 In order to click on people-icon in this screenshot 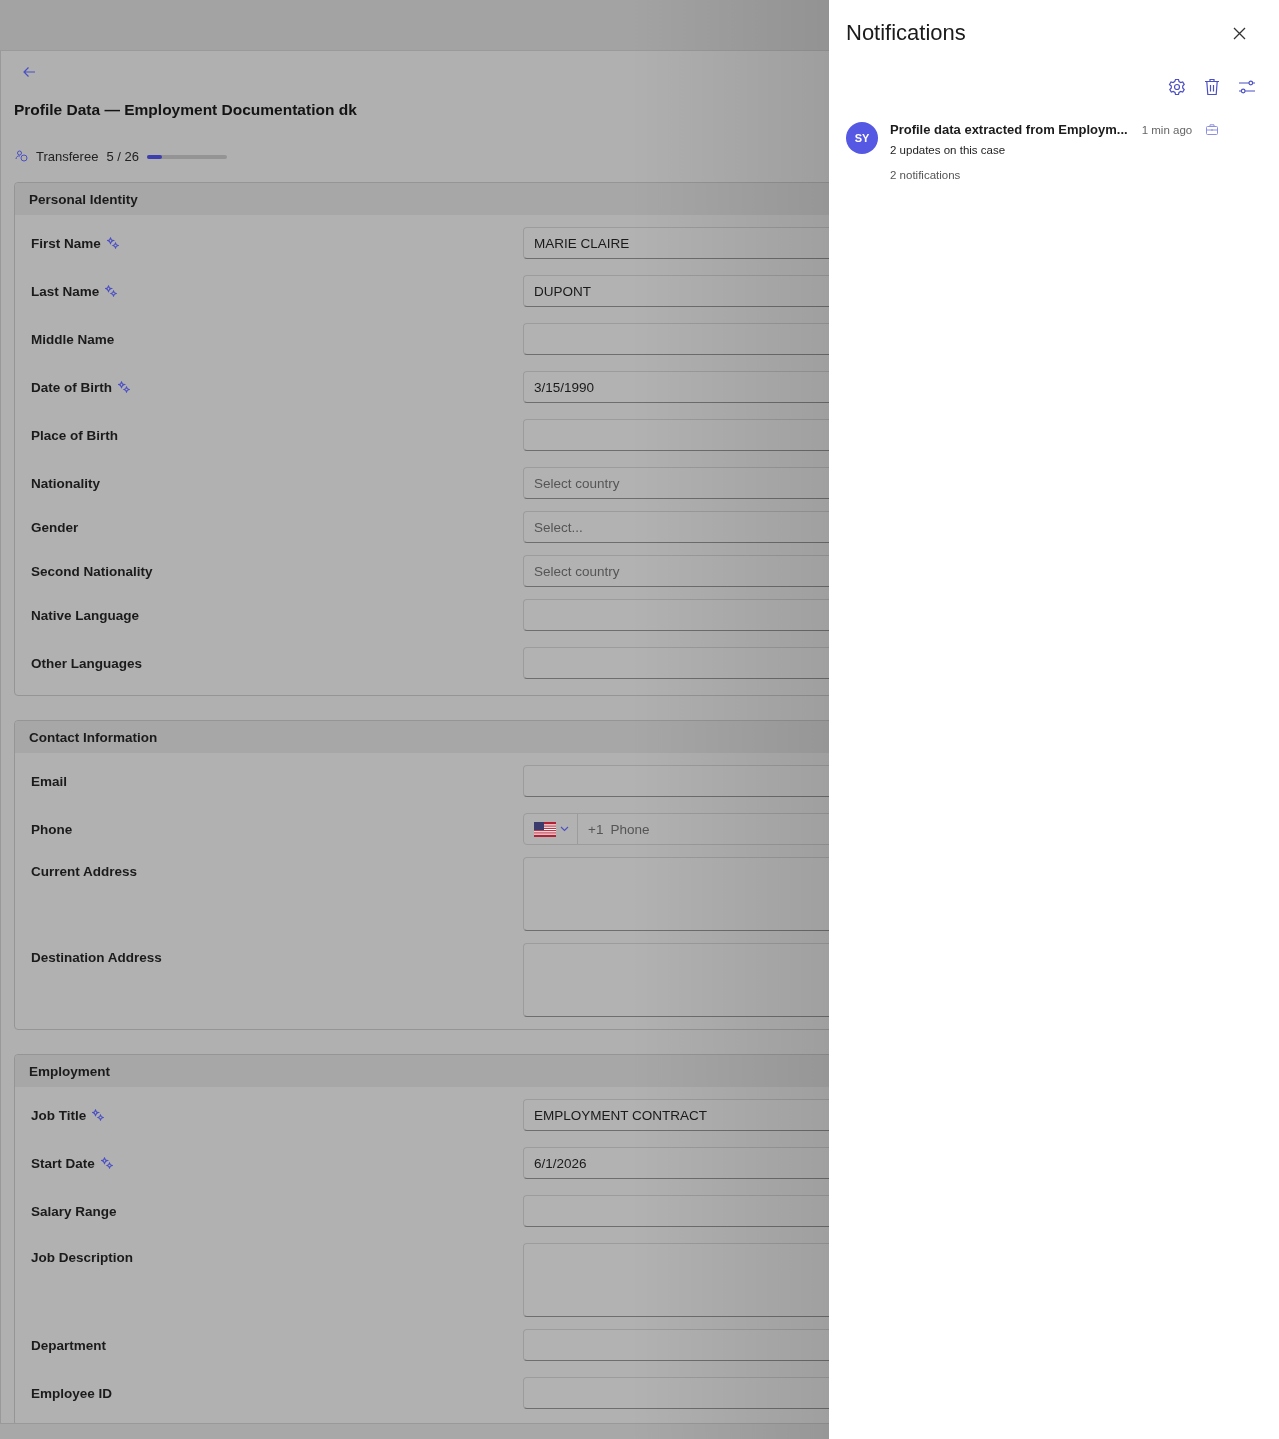, I will do `click(21, 156)`.